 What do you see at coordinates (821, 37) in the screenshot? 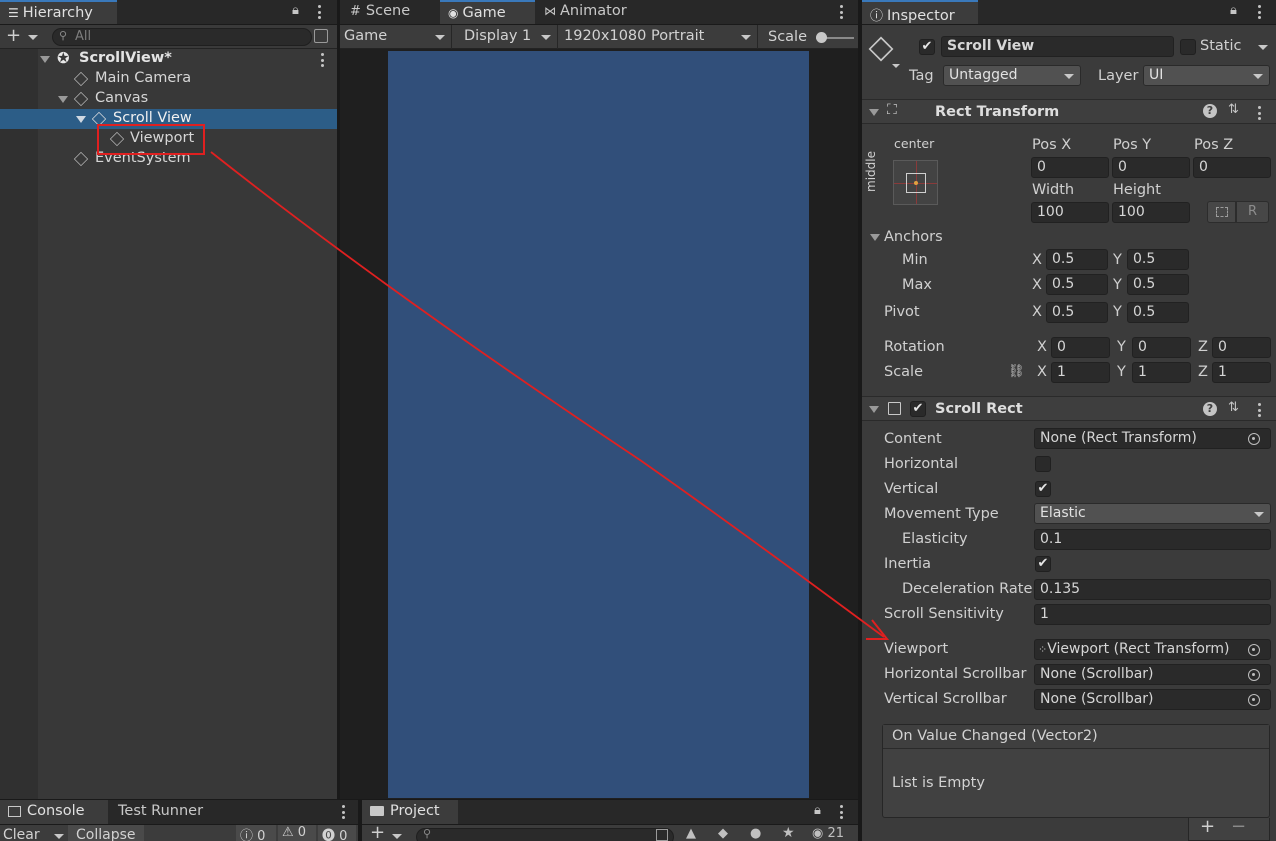
I see `scale-slider-knob` at bounding box center [821, 37].